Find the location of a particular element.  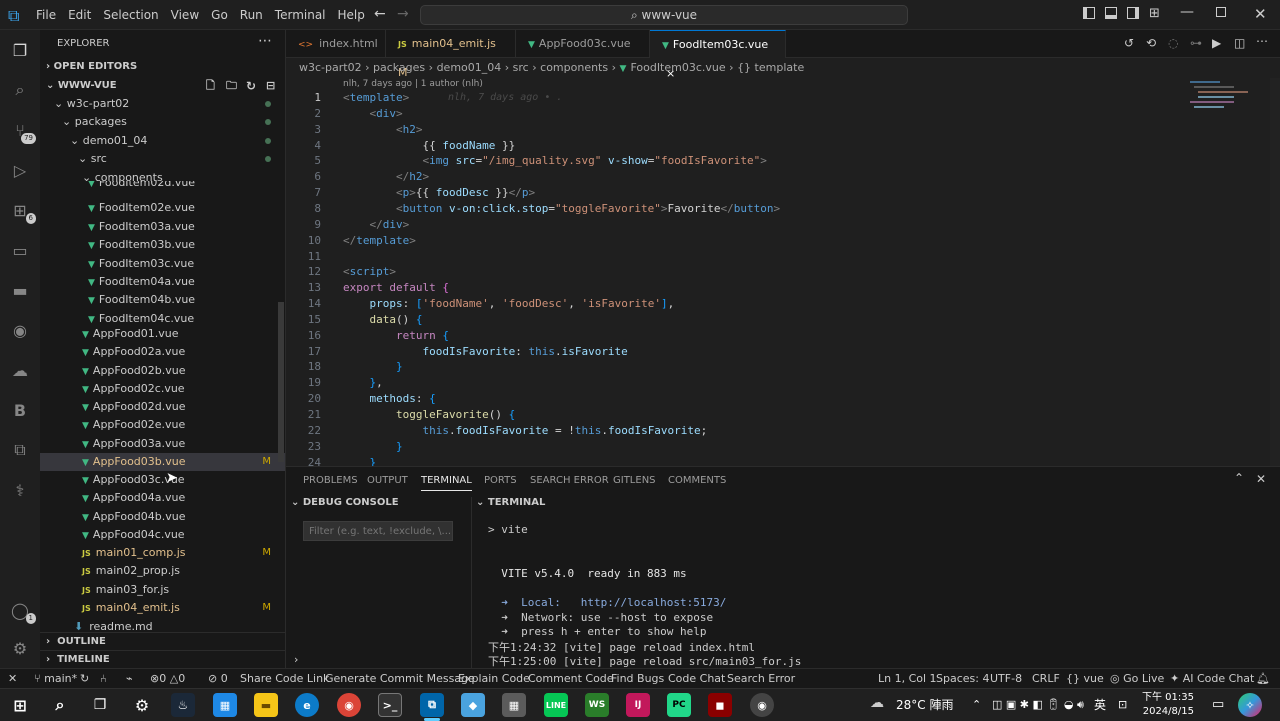

component-file-item: ▼ FoodItem03b.vue is located at coordinates (162, 245).